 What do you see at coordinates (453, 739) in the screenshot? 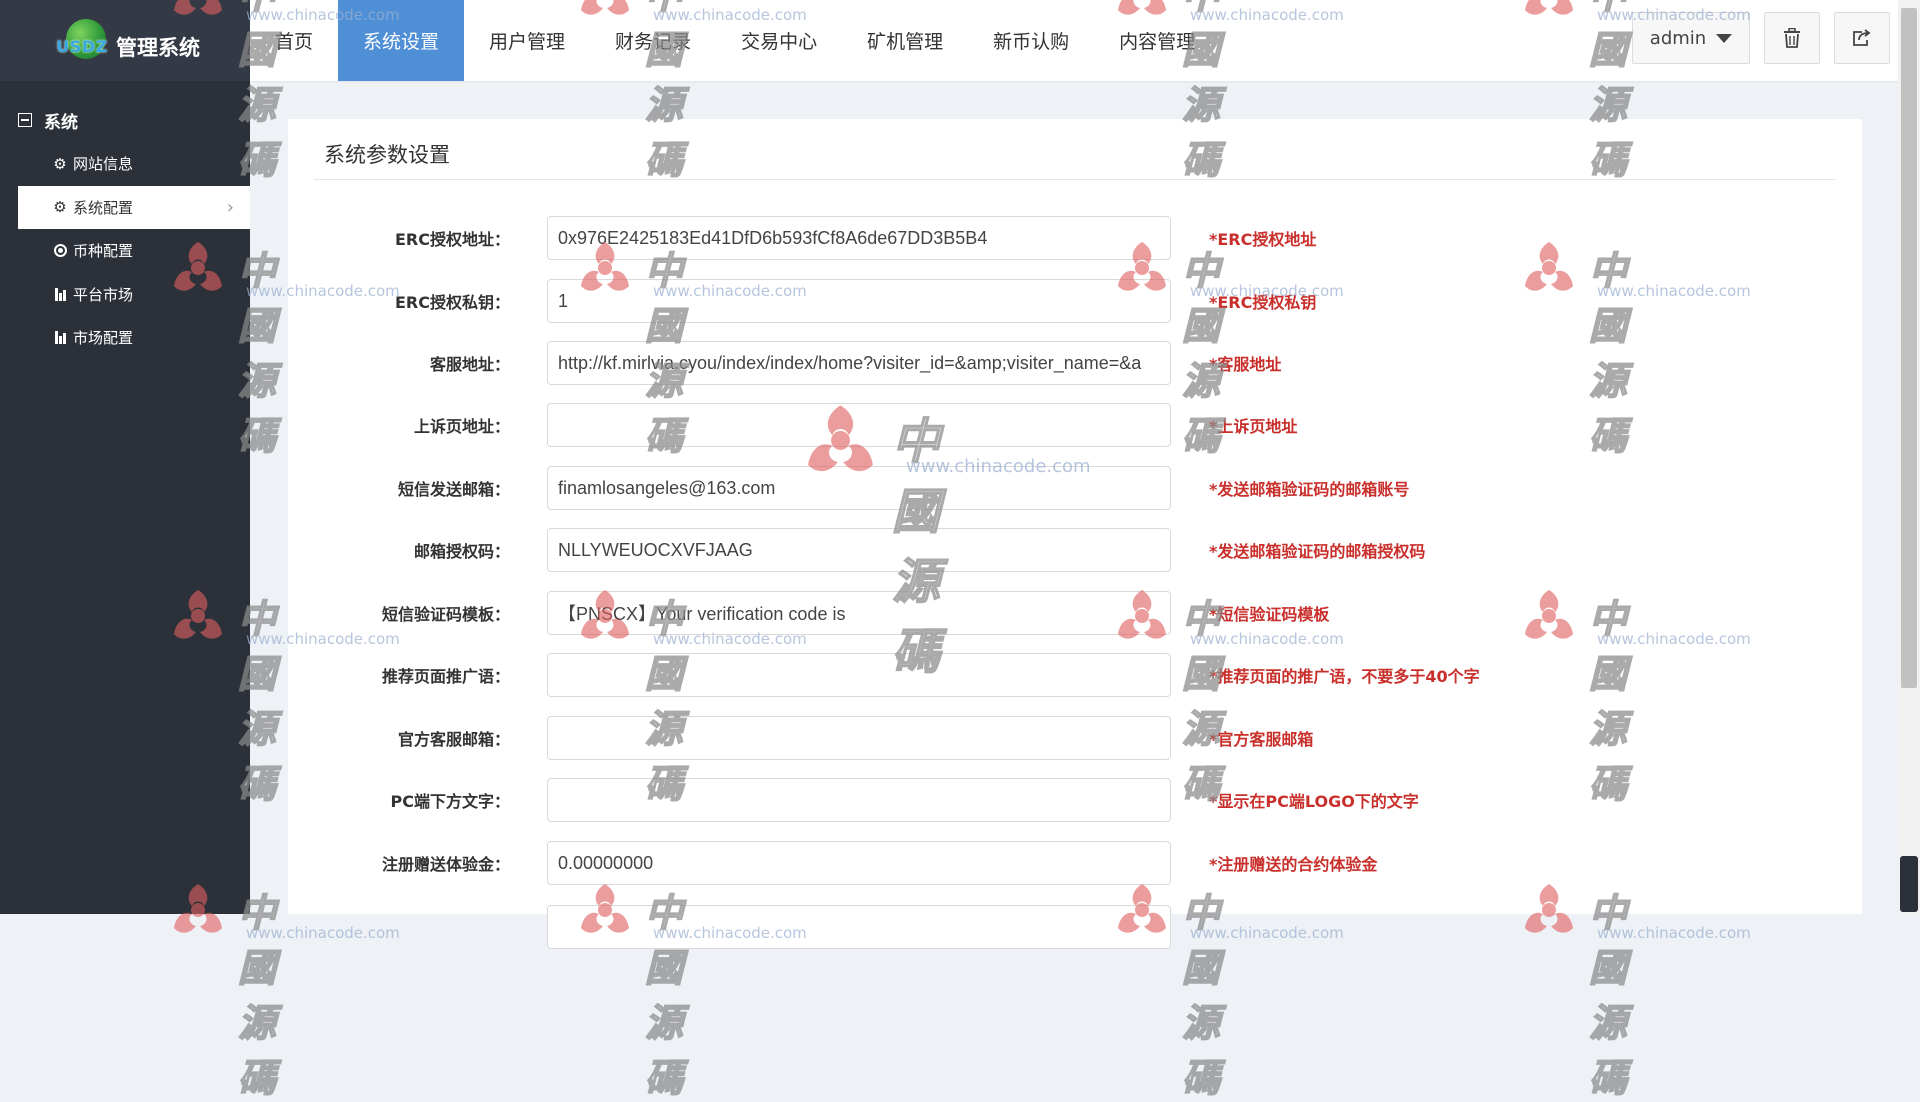
I see `field-label: 官方客服邮箱：` at bounding box center [453, 739].